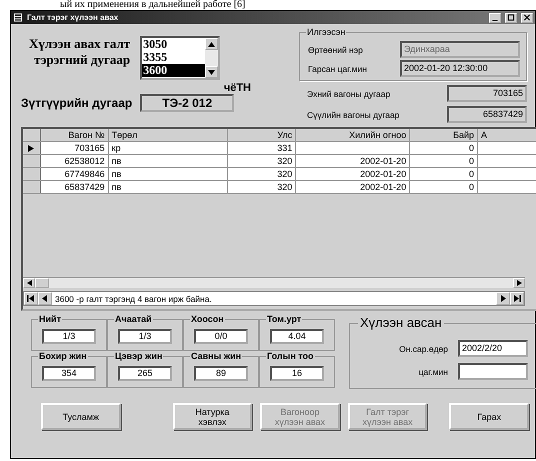 The image size is (536, 461). Describe the element at coordinates (139, 355) in the screenshot. I see `group-title: Цэвэр жин` at that location.